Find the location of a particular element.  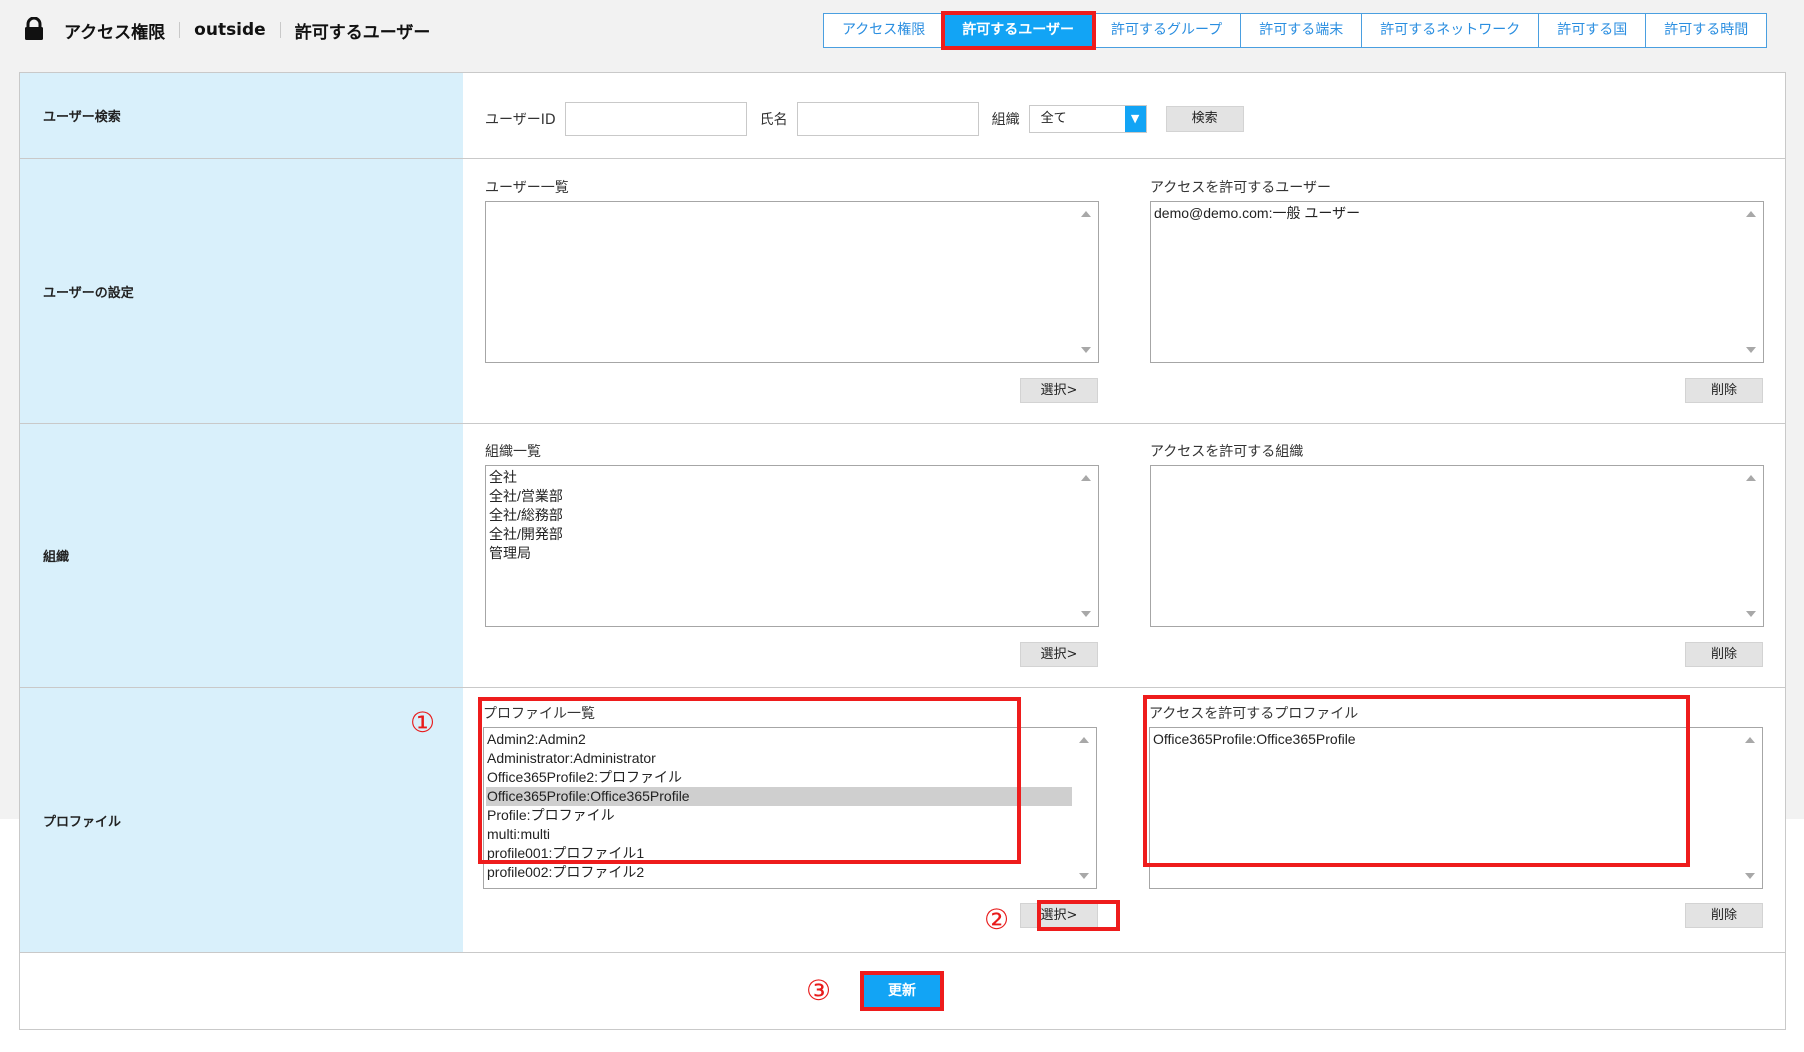

annotation-highlight-profile-list is located at coordinates (749, 780).